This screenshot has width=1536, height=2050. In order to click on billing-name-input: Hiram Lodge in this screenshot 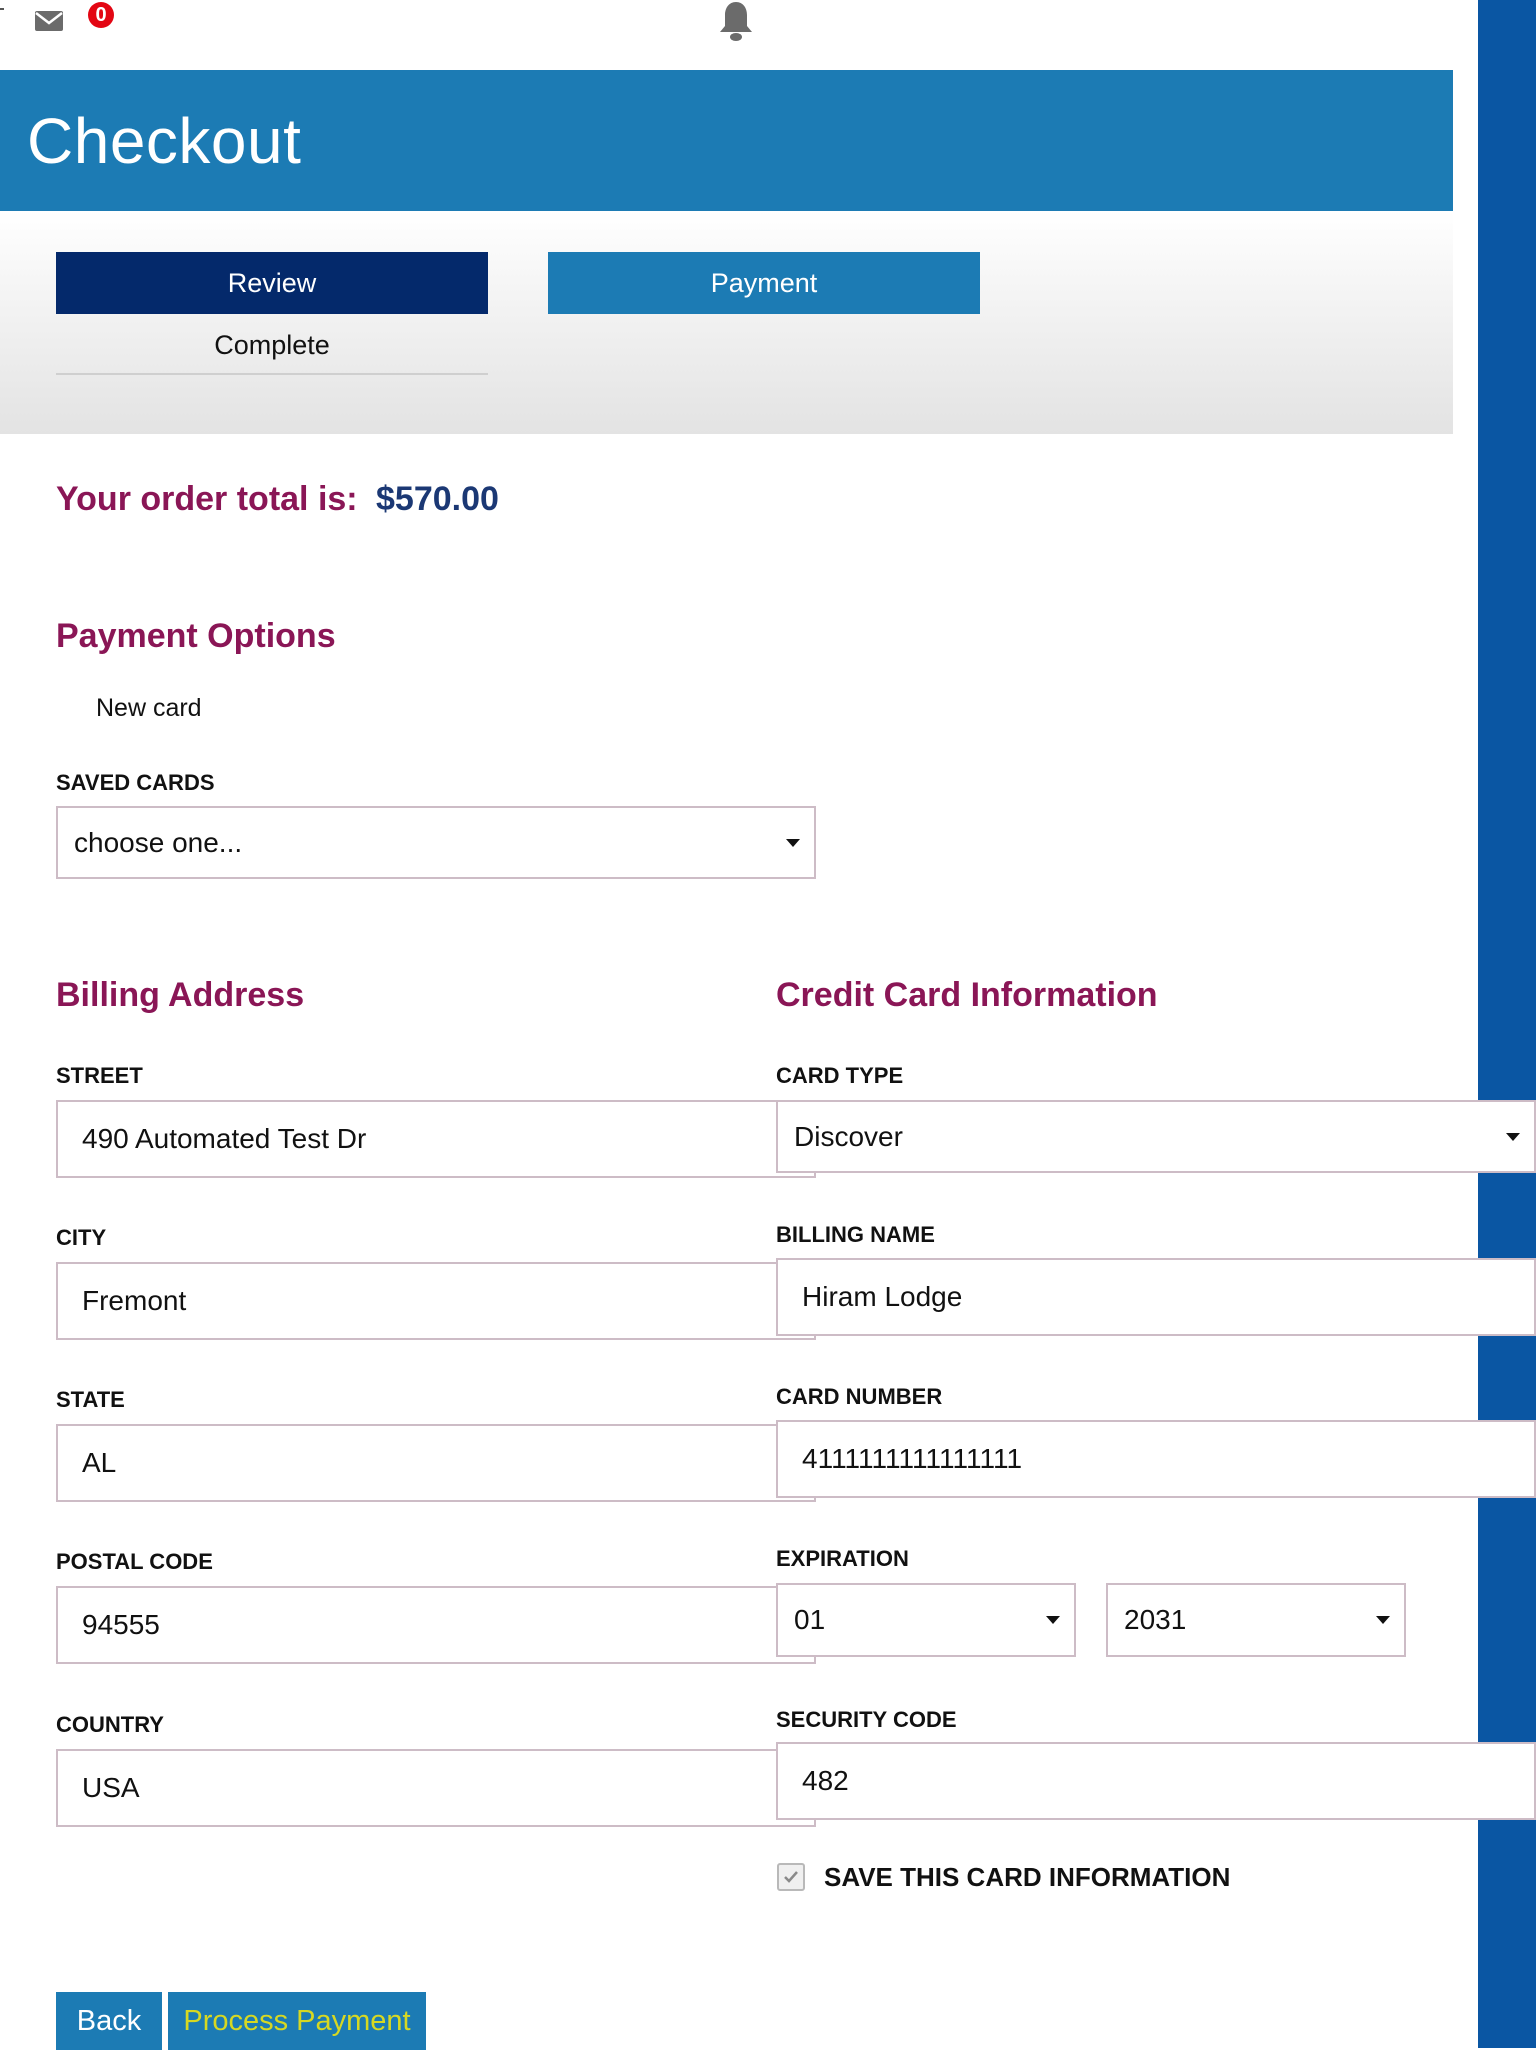, I will do `click(1156, 1297)`.